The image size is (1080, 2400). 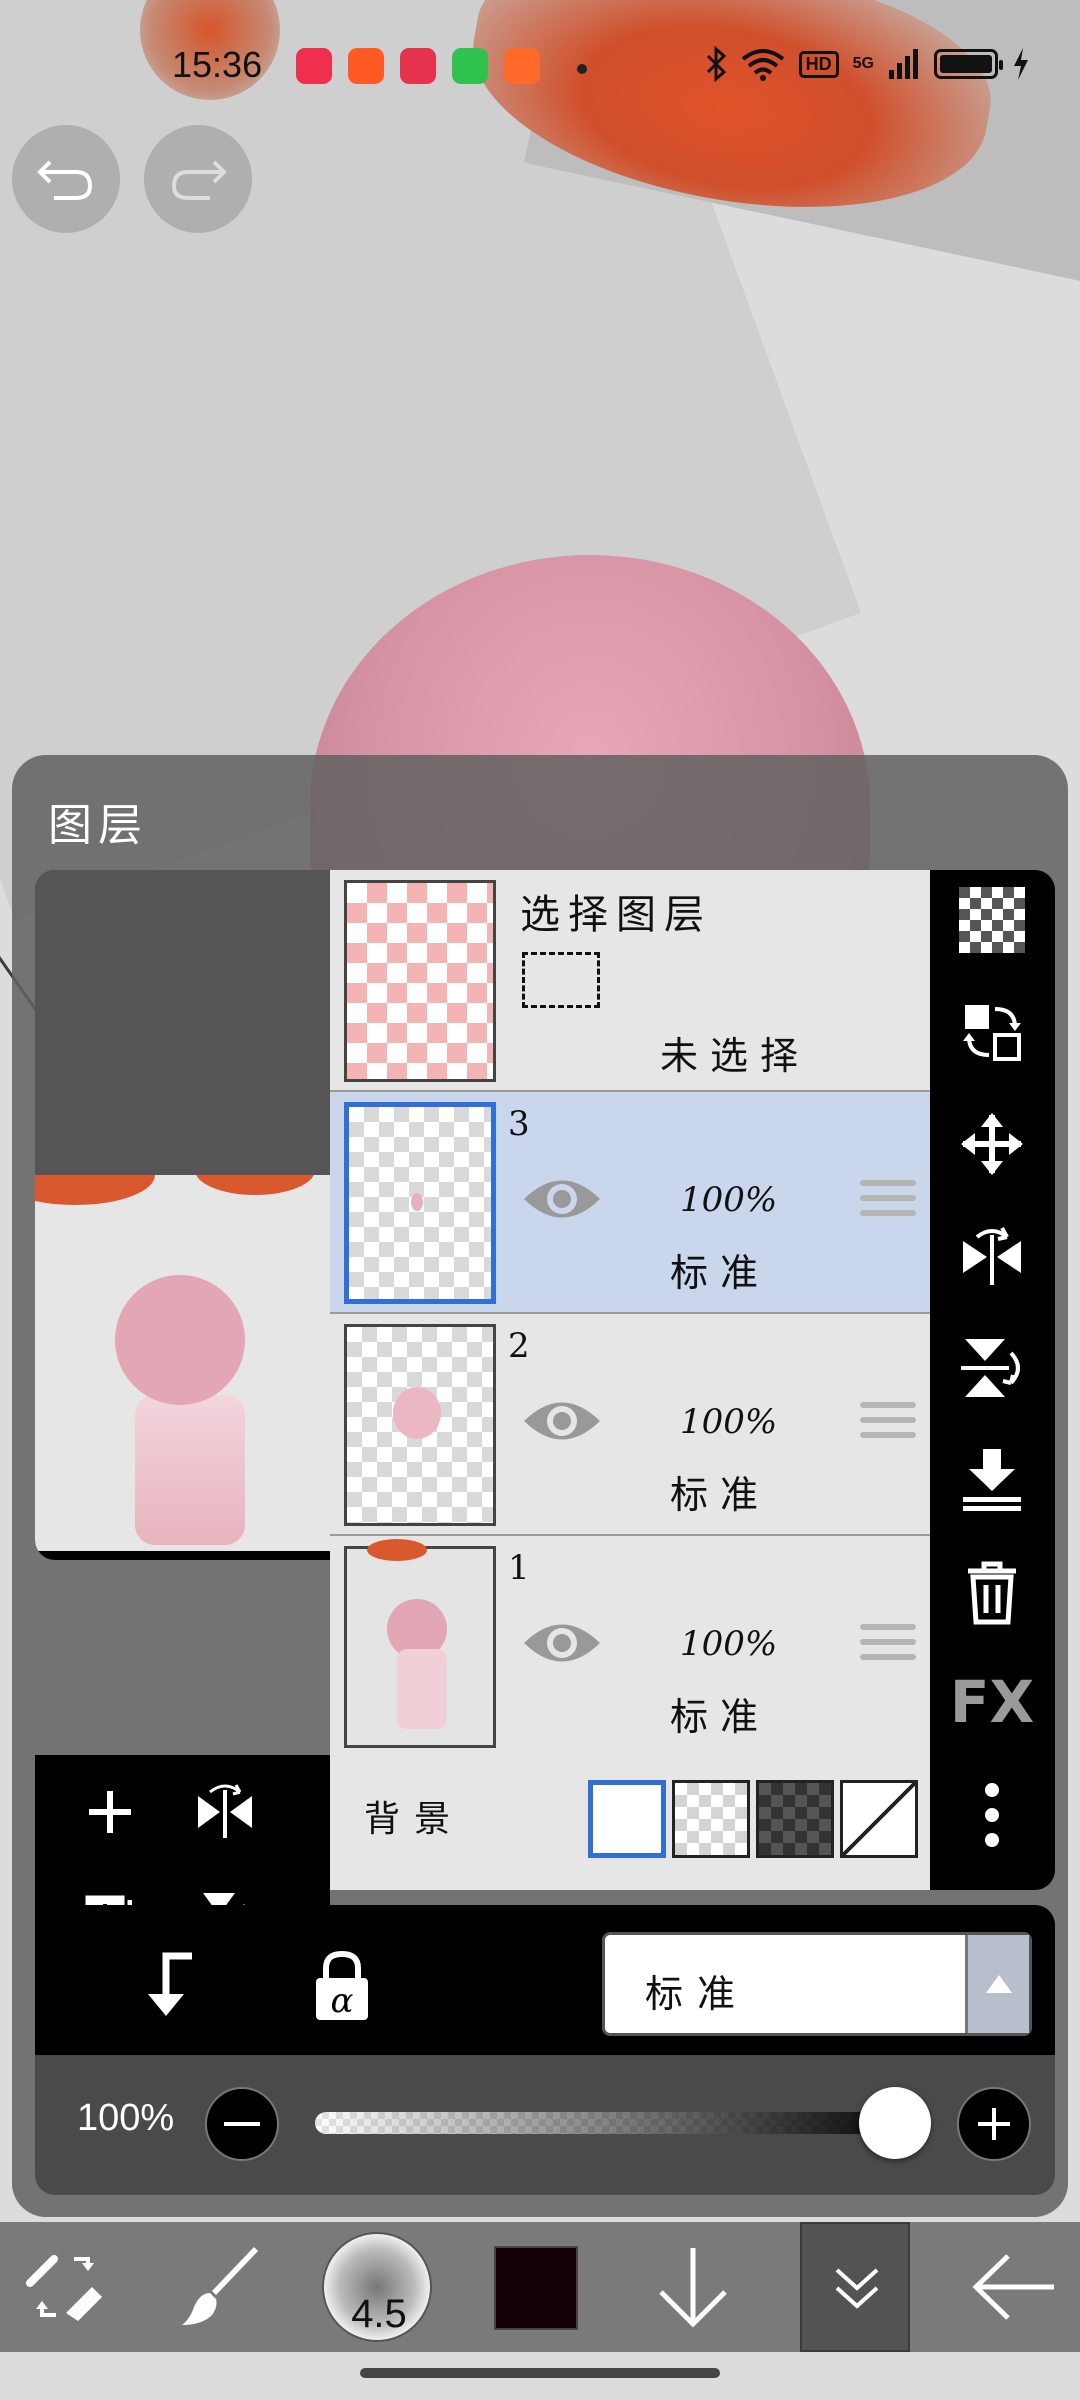 I want to click on layer-row-3: 3 100% 标准, so click(x=630, y=1203).